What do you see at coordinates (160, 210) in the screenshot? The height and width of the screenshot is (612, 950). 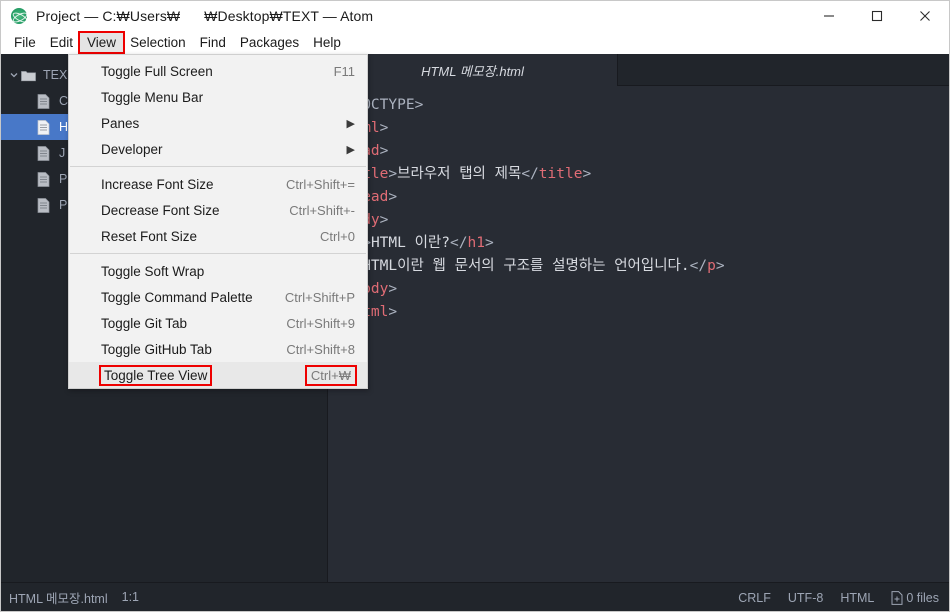 I see `menu-item-label: Decrease Font Size` at bounding box center [160, 210].